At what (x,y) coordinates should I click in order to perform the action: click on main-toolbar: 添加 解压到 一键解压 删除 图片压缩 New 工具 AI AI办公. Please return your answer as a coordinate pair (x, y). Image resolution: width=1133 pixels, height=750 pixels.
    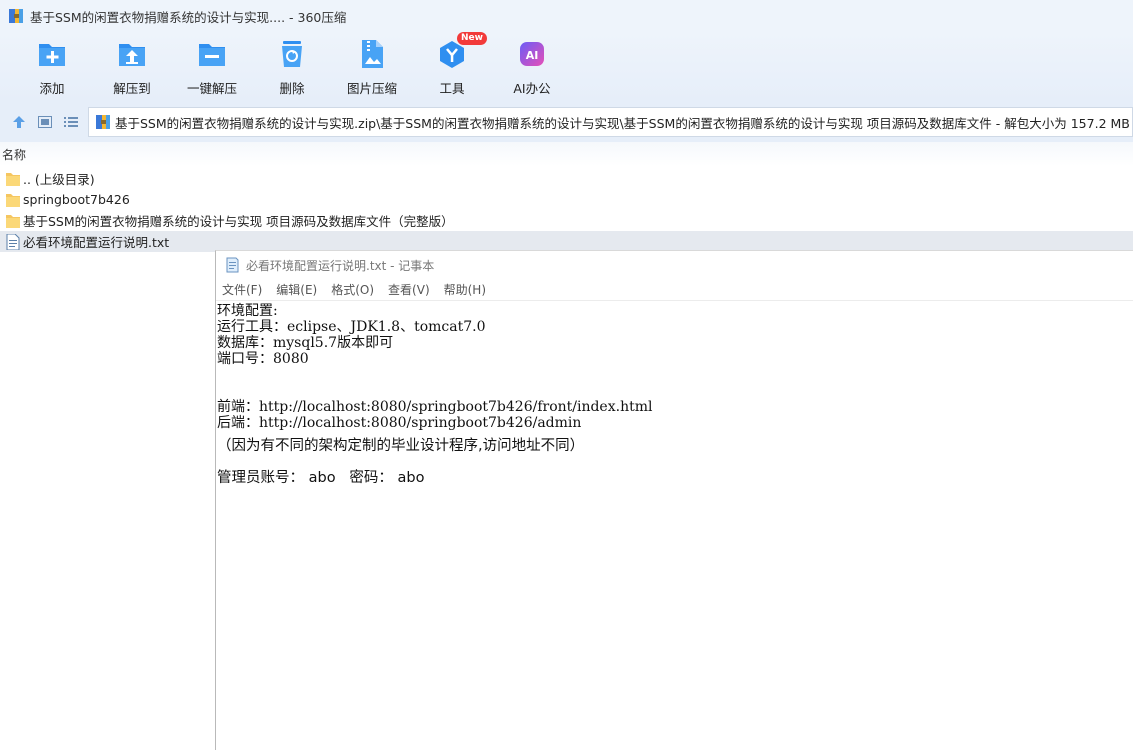
    Looking at the image, I should click on (566, 67).